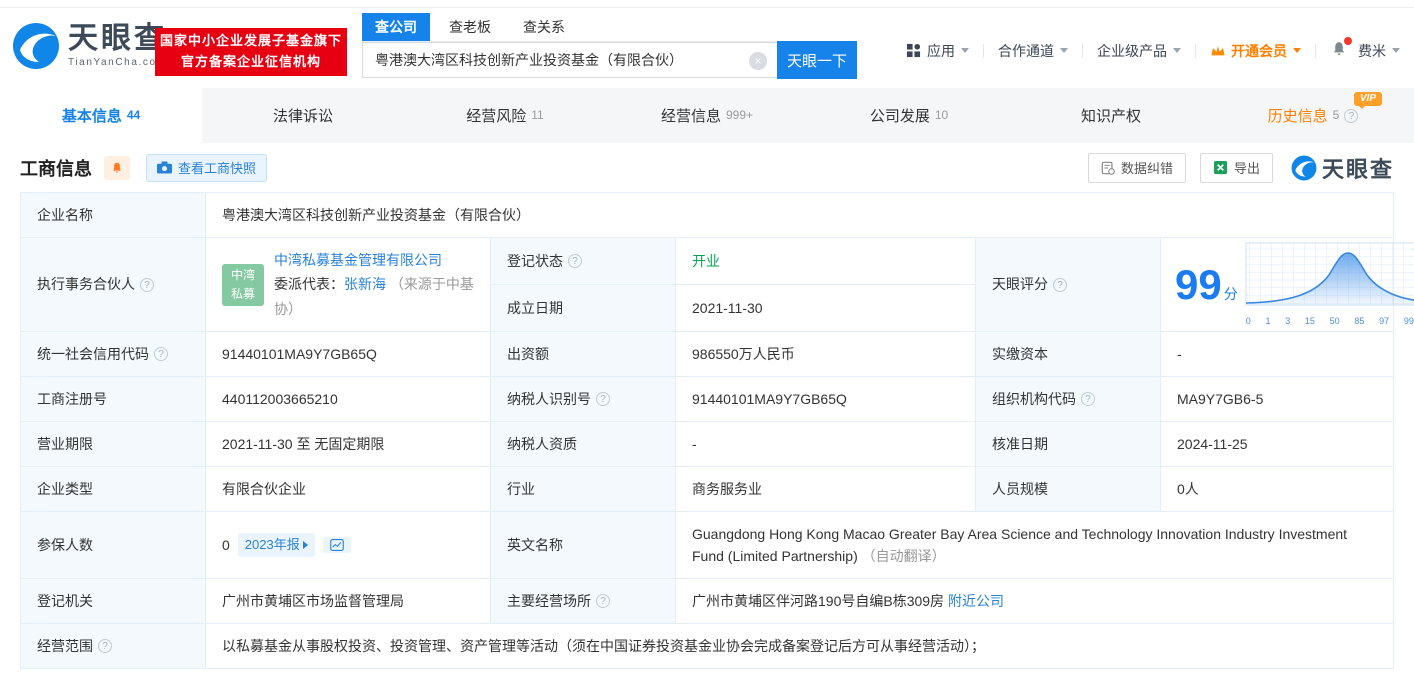 This screenshot has height=676, width=1414. I want to click on table-row: 成立日期 2021-11-30, so click(733, 308).